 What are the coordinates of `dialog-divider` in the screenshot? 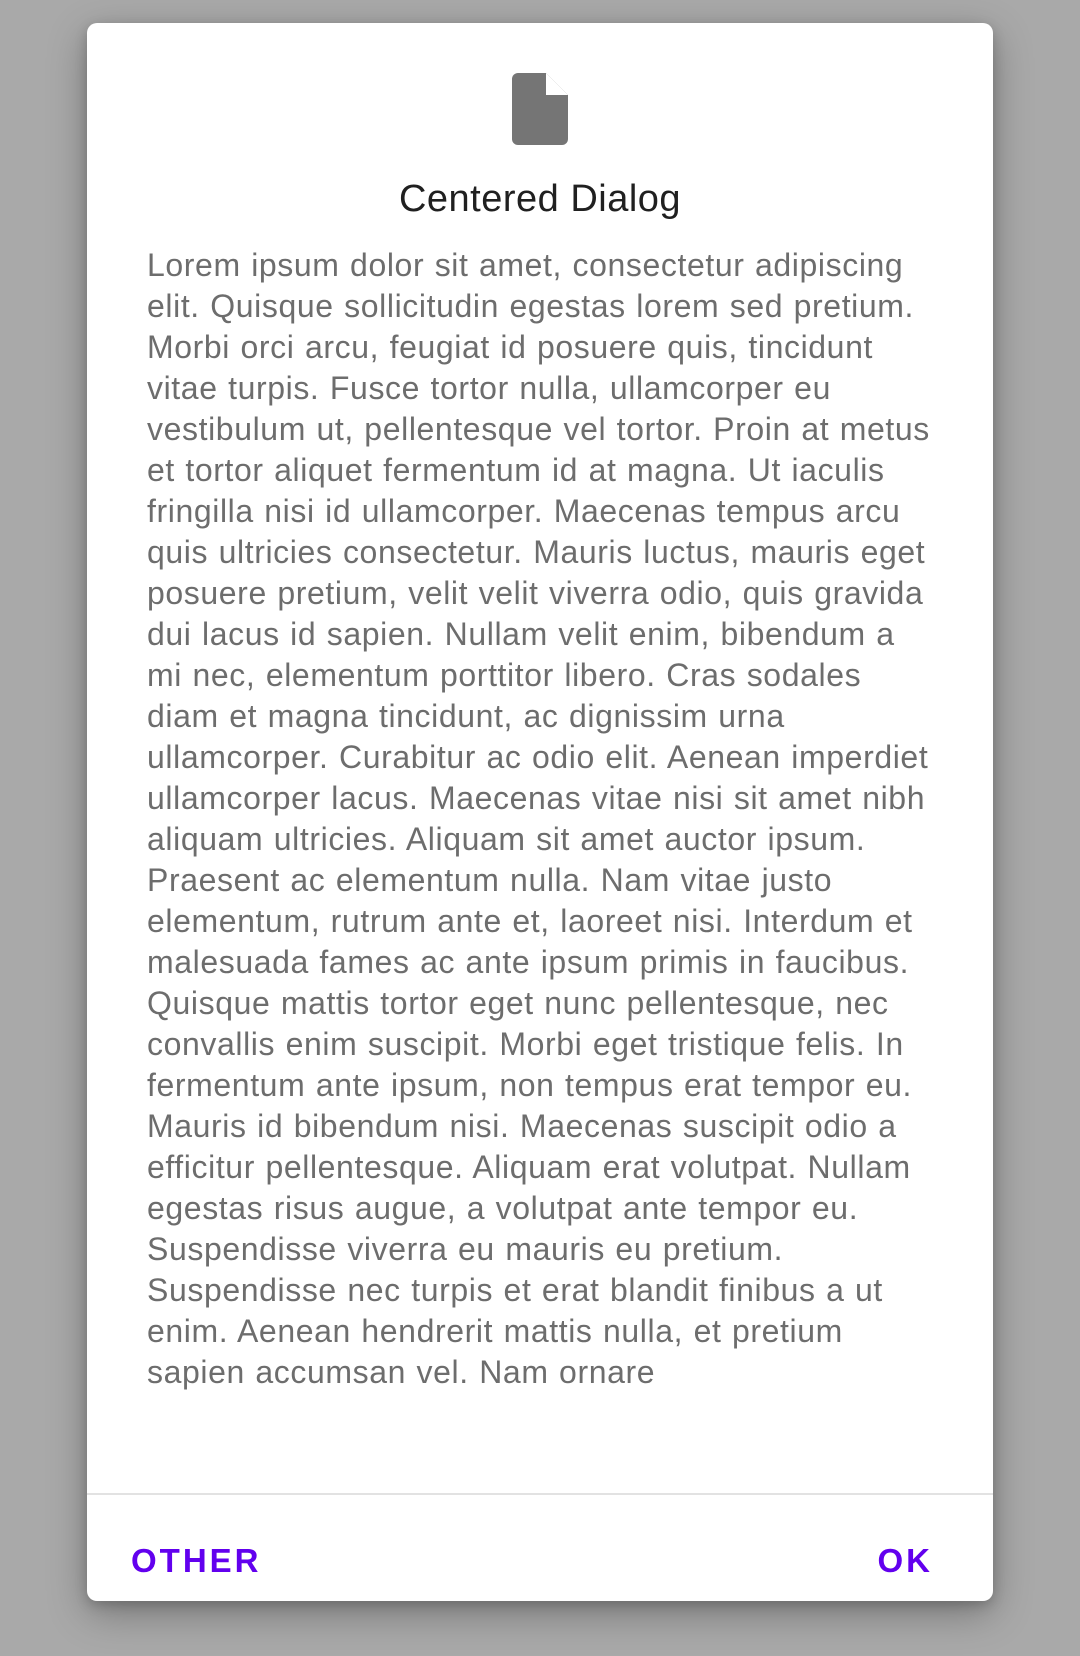 It's located at (540, 1494).